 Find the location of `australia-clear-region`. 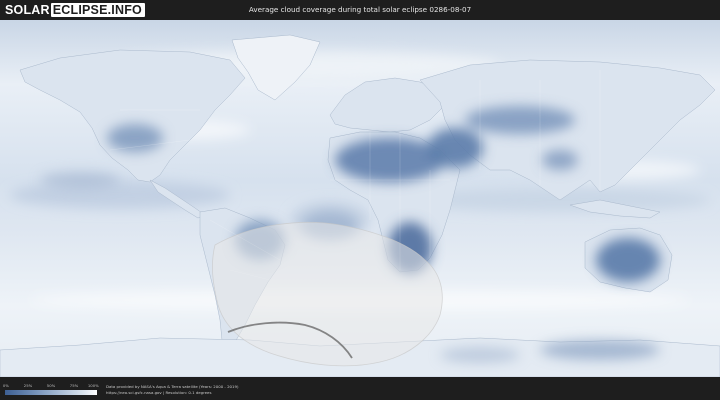

australia-clear-region is located at coordinates (628, 260).